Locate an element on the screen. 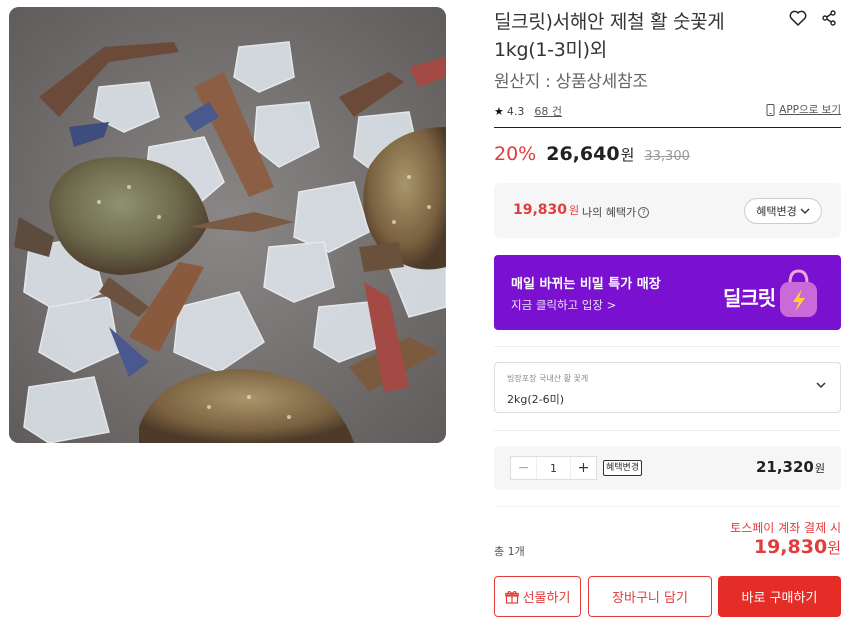 This screenshot has width=850, height=620. quantity-benefit-tag: 혜택변경 is located at coordinates (623, 468).